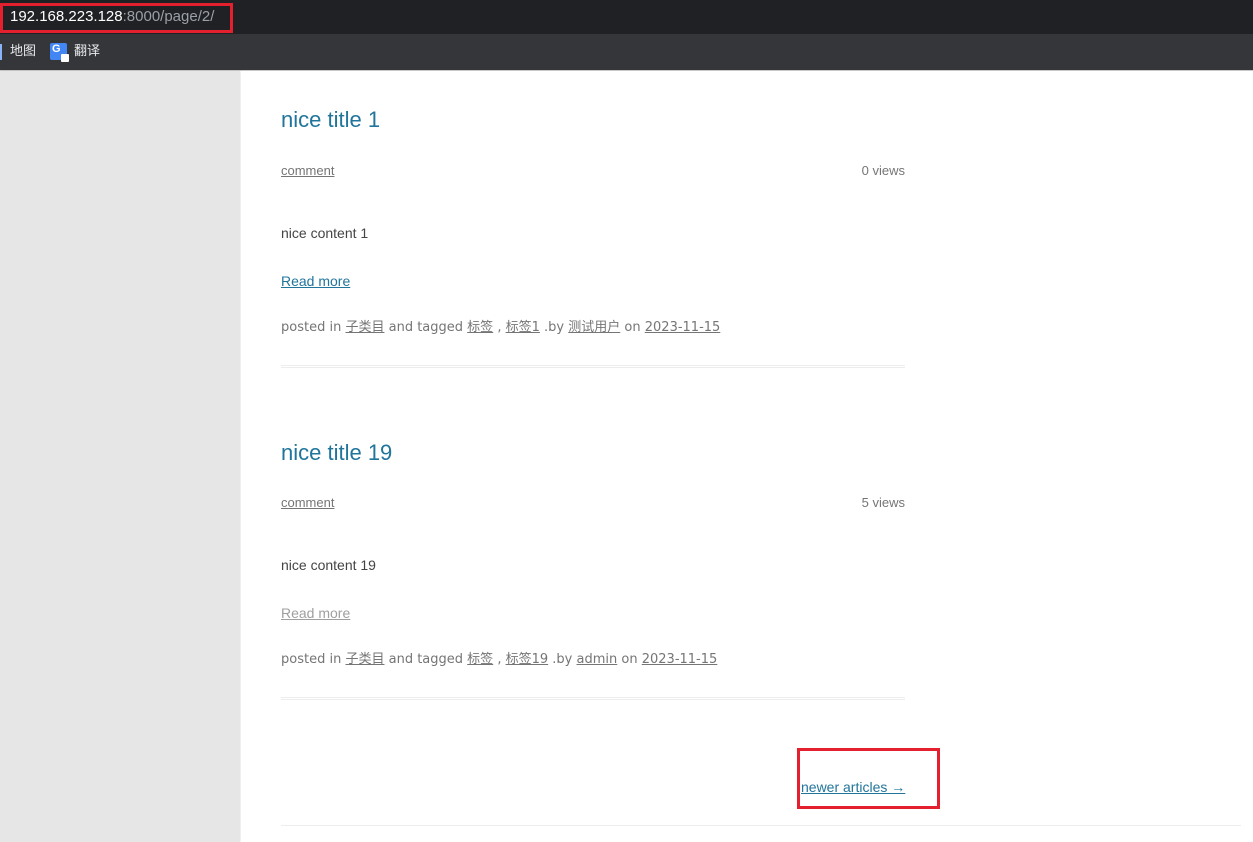 The image size is (1253, 842). What do you see at coordinates (330, 120) in the screenshot?
I see `article-title: nice title 1` at bounding box center [330, 120].